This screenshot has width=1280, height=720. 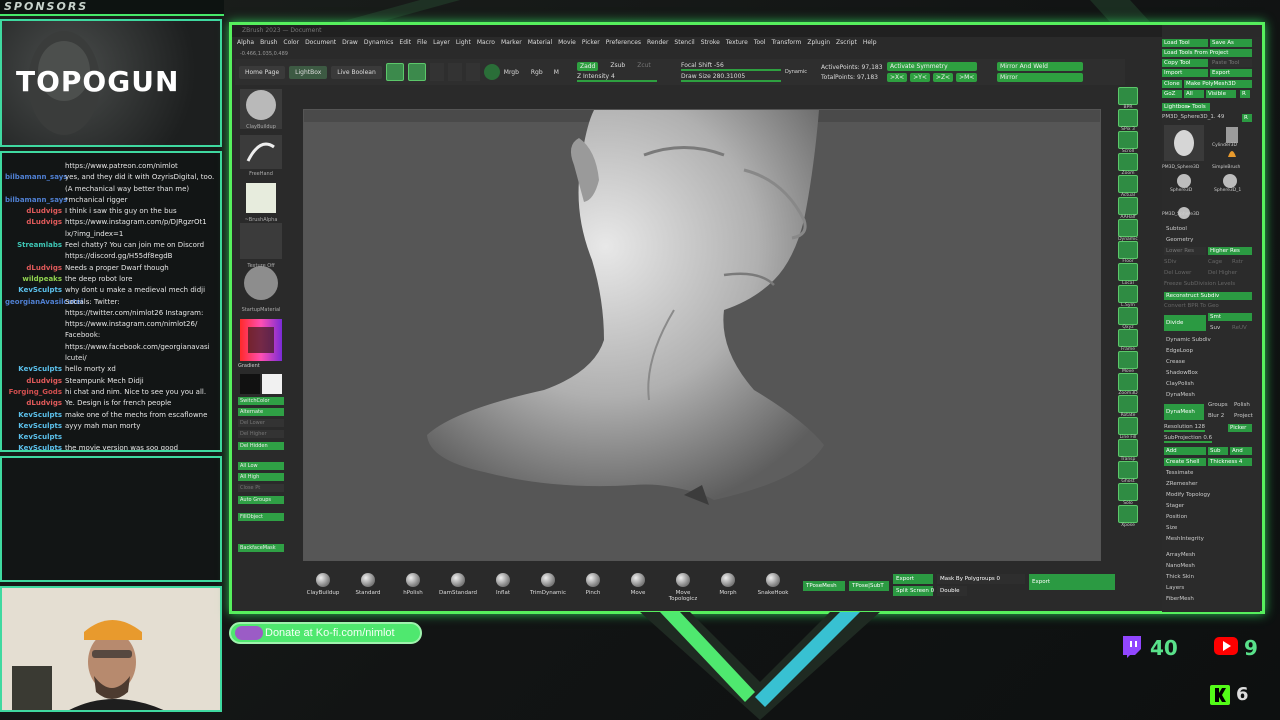 What do you see at coordinates (540, 45) in the screenshot?
I see `menu-material: Material` at bounding box center [540, 45].